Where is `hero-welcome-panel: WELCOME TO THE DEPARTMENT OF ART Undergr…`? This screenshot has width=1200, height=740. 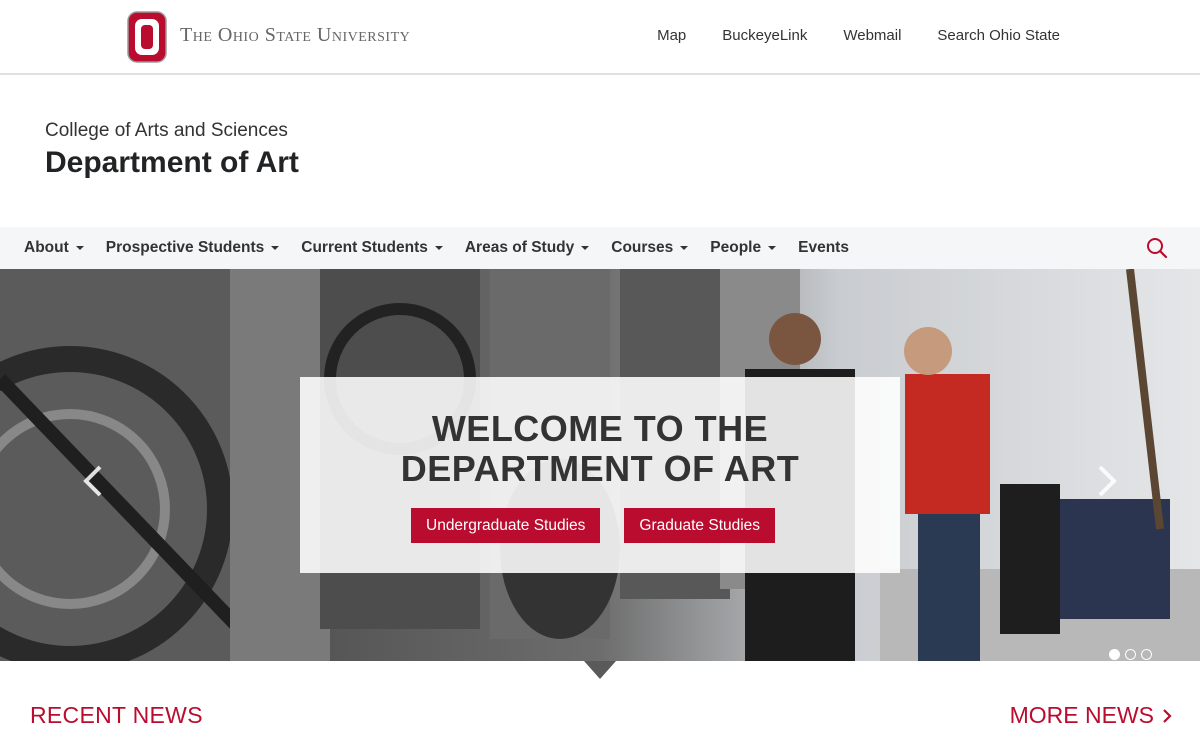
hero-welcome-panel: WELCOME TO THE DEPARTMENT OF ART Undergr… is located at coordinates (600, 475).